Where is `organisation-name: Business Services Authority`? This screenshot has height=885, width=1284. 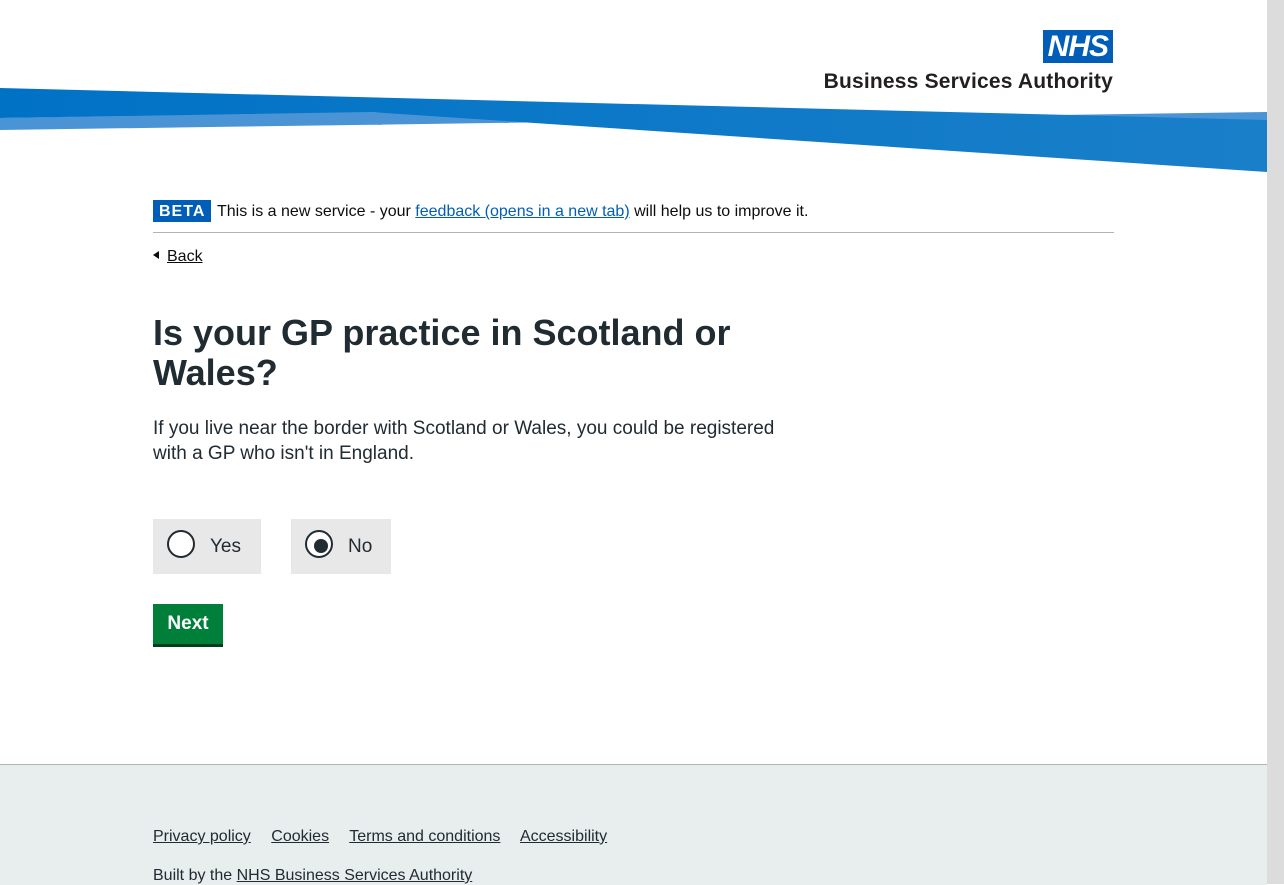 organisation-name: Business Services Authority is located at coordinates (968, 81).